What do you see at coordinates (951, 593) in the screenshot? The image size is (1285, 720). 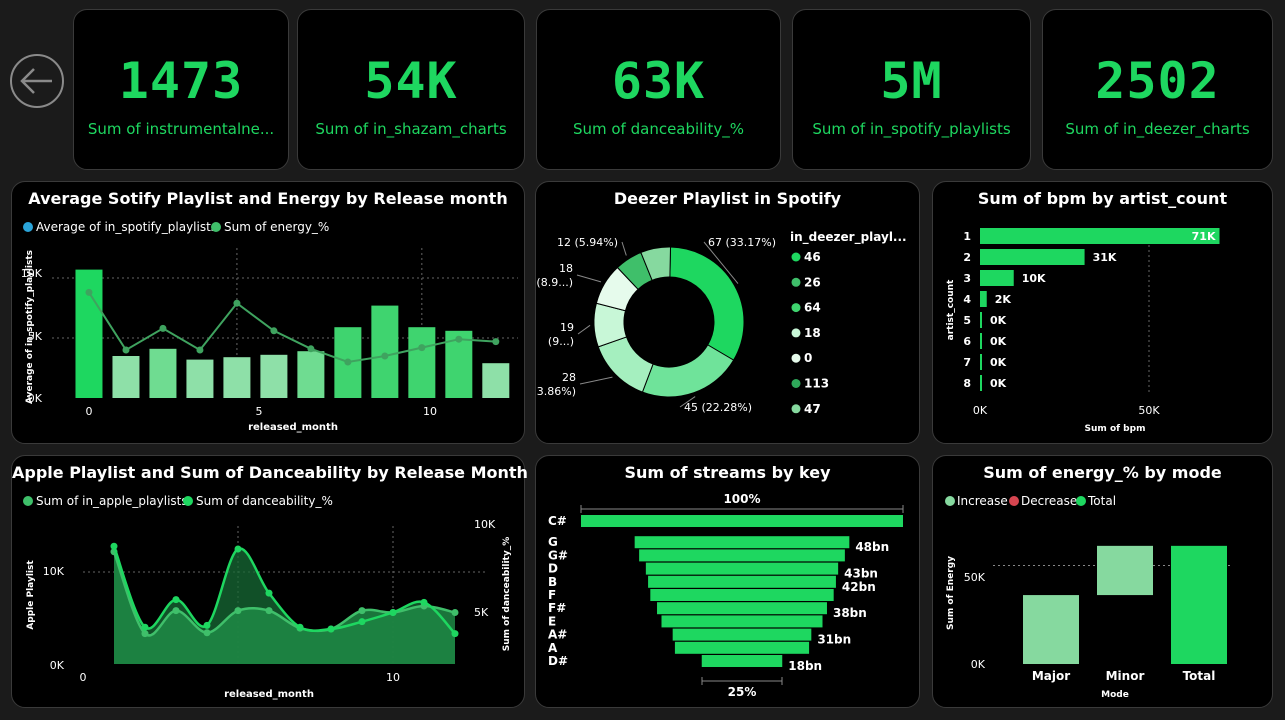 I see `y-axis-label: Sum of Energy` at bounding box center [951, 593].